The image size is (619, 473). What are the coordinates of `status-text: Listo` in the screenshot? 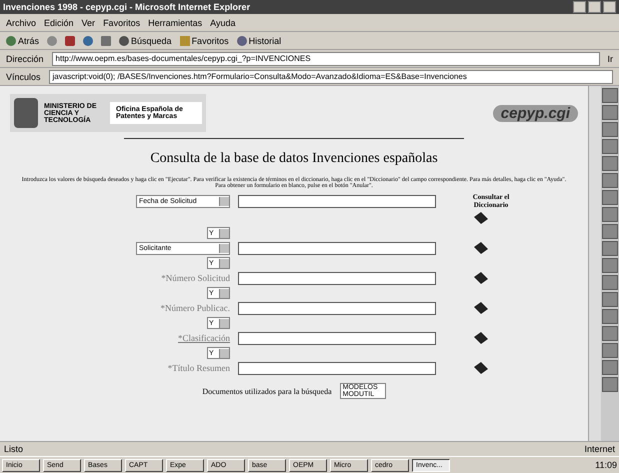 It's located at (14, 449).